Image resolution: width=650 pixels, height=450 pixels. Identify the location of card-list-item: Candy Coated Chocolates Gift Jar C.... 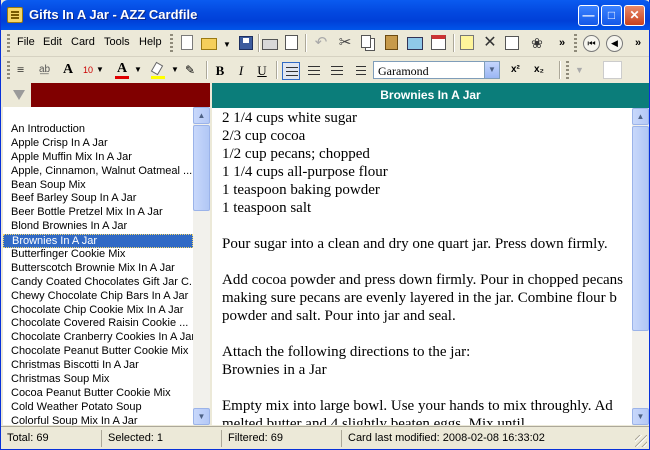
(98, 283).